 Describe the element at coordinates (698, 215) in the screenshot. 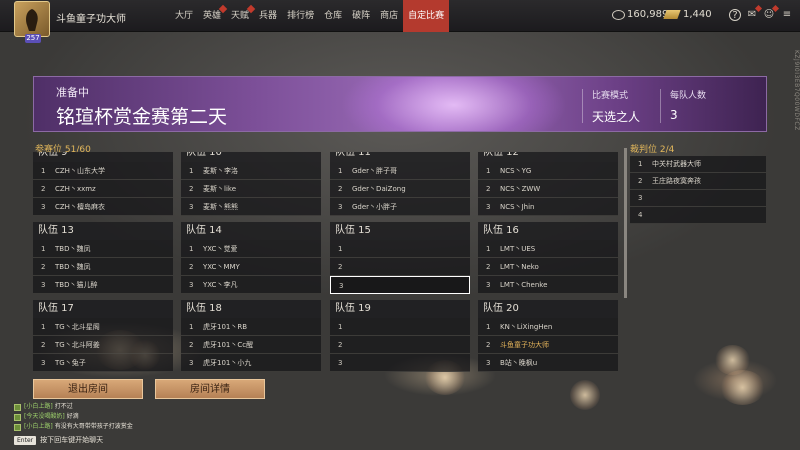

I see `referee-slot: 4` at that location.